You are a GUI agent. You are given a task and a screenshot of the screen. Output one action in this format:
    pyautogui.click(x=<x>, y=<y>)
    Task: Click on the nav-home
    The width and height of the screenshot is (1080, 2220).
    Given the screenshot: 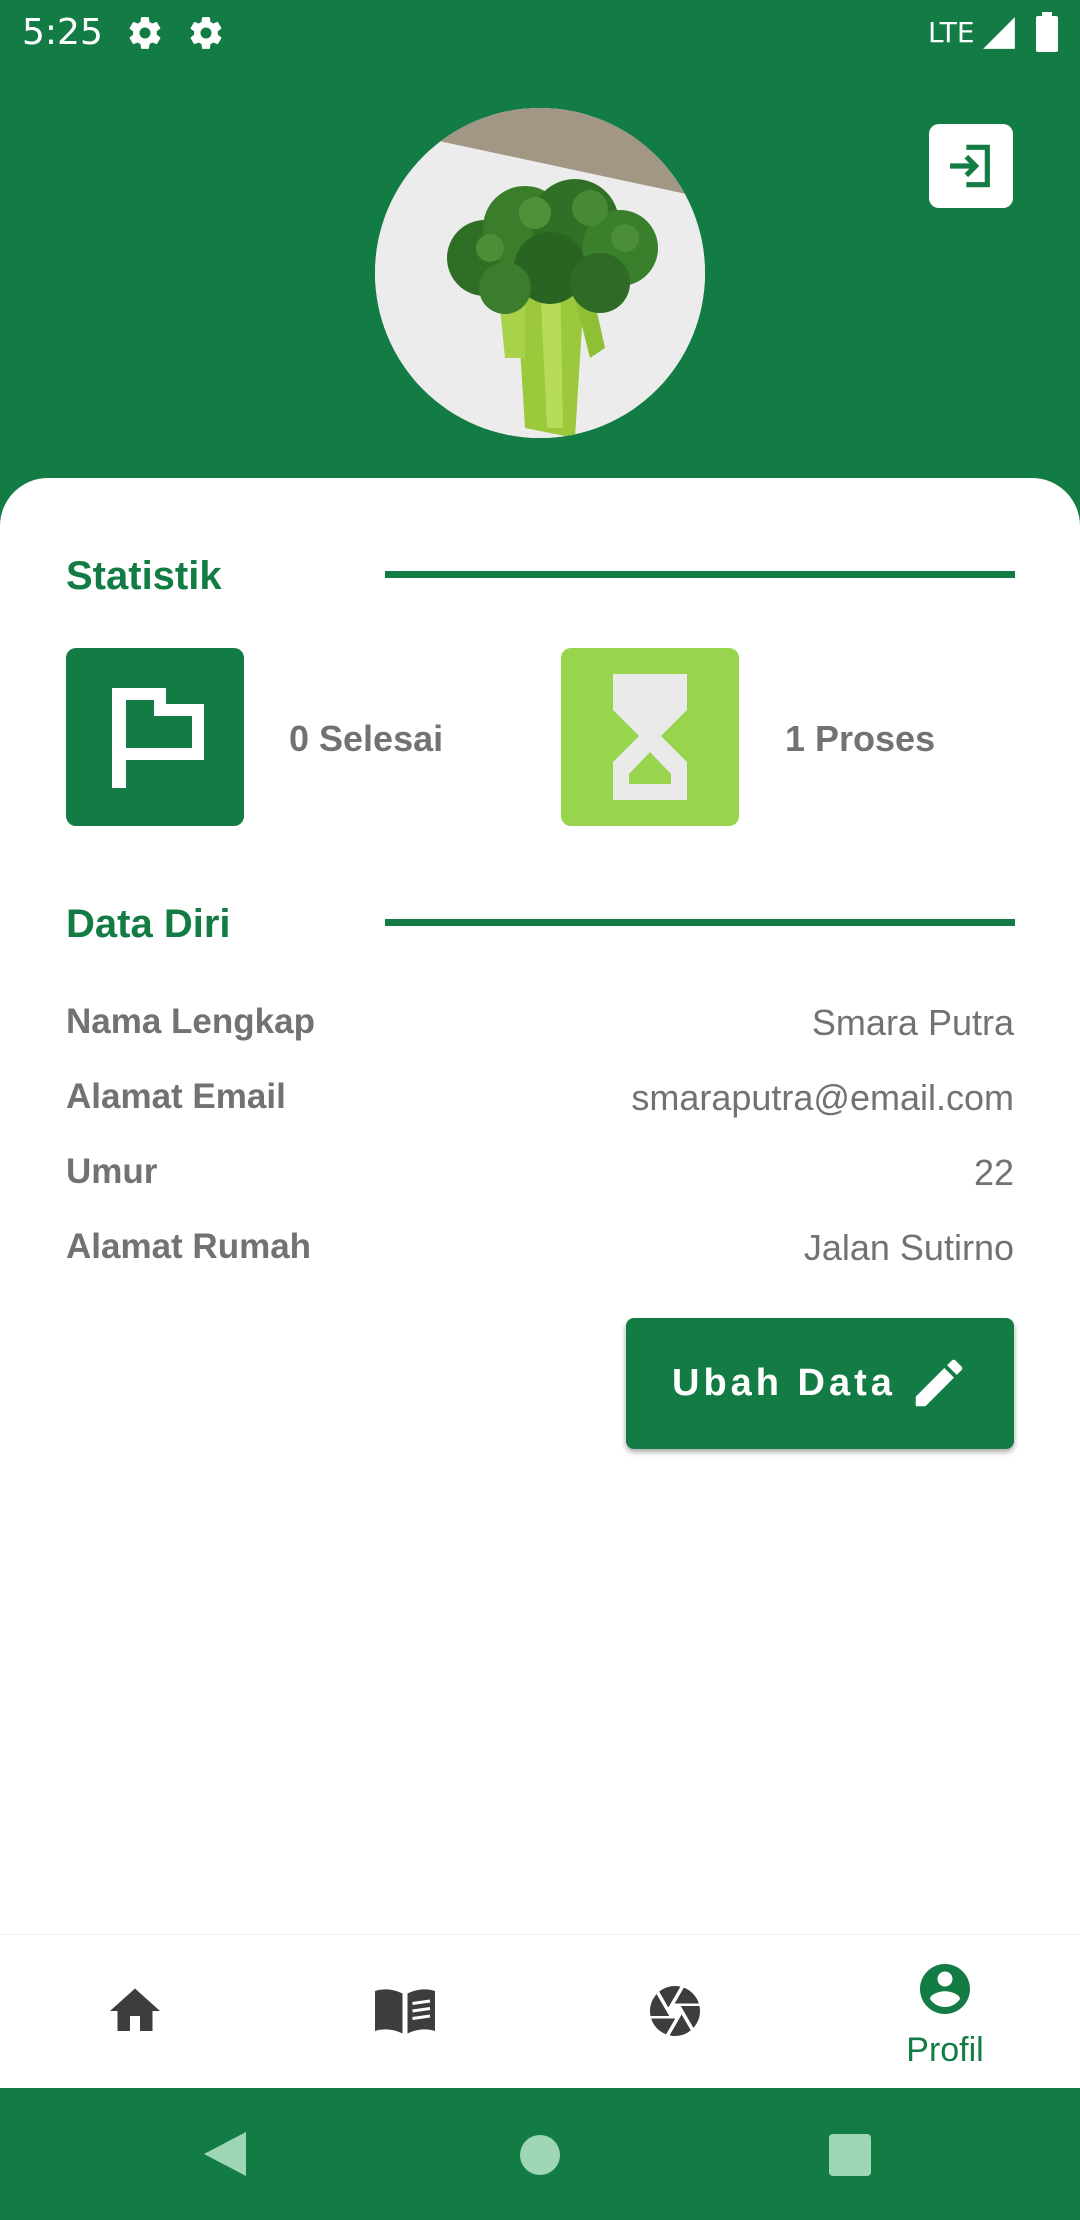 What is the action you would take?
    pyautogui.click(x=135, y=2012)
    